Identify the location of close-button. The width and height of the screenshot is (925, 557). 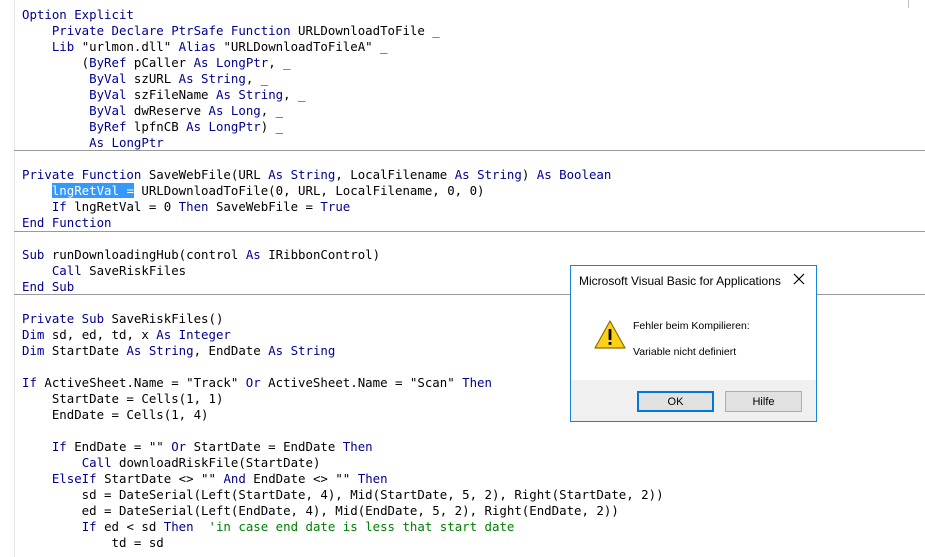
(799, 281).